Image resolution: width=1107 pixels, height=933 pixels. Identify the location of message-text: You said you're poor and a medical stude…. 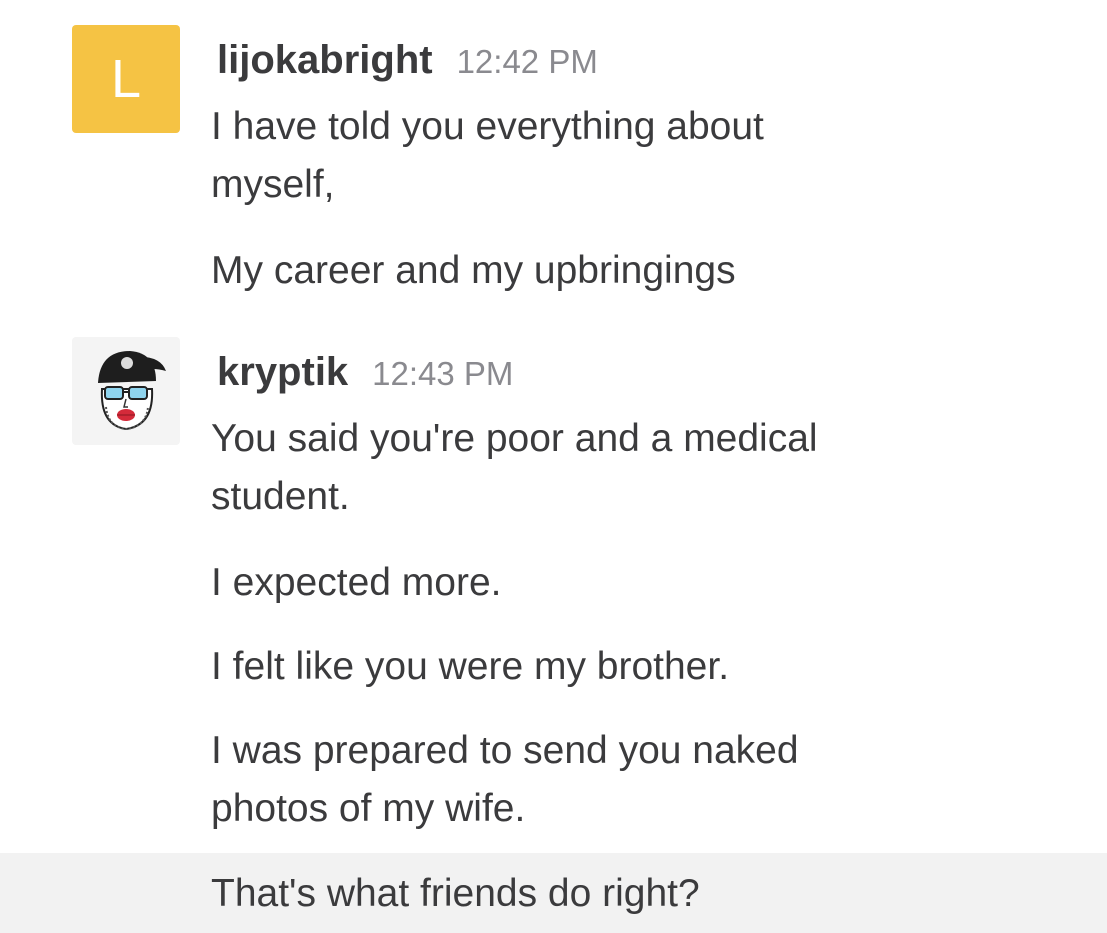
(571, 468).